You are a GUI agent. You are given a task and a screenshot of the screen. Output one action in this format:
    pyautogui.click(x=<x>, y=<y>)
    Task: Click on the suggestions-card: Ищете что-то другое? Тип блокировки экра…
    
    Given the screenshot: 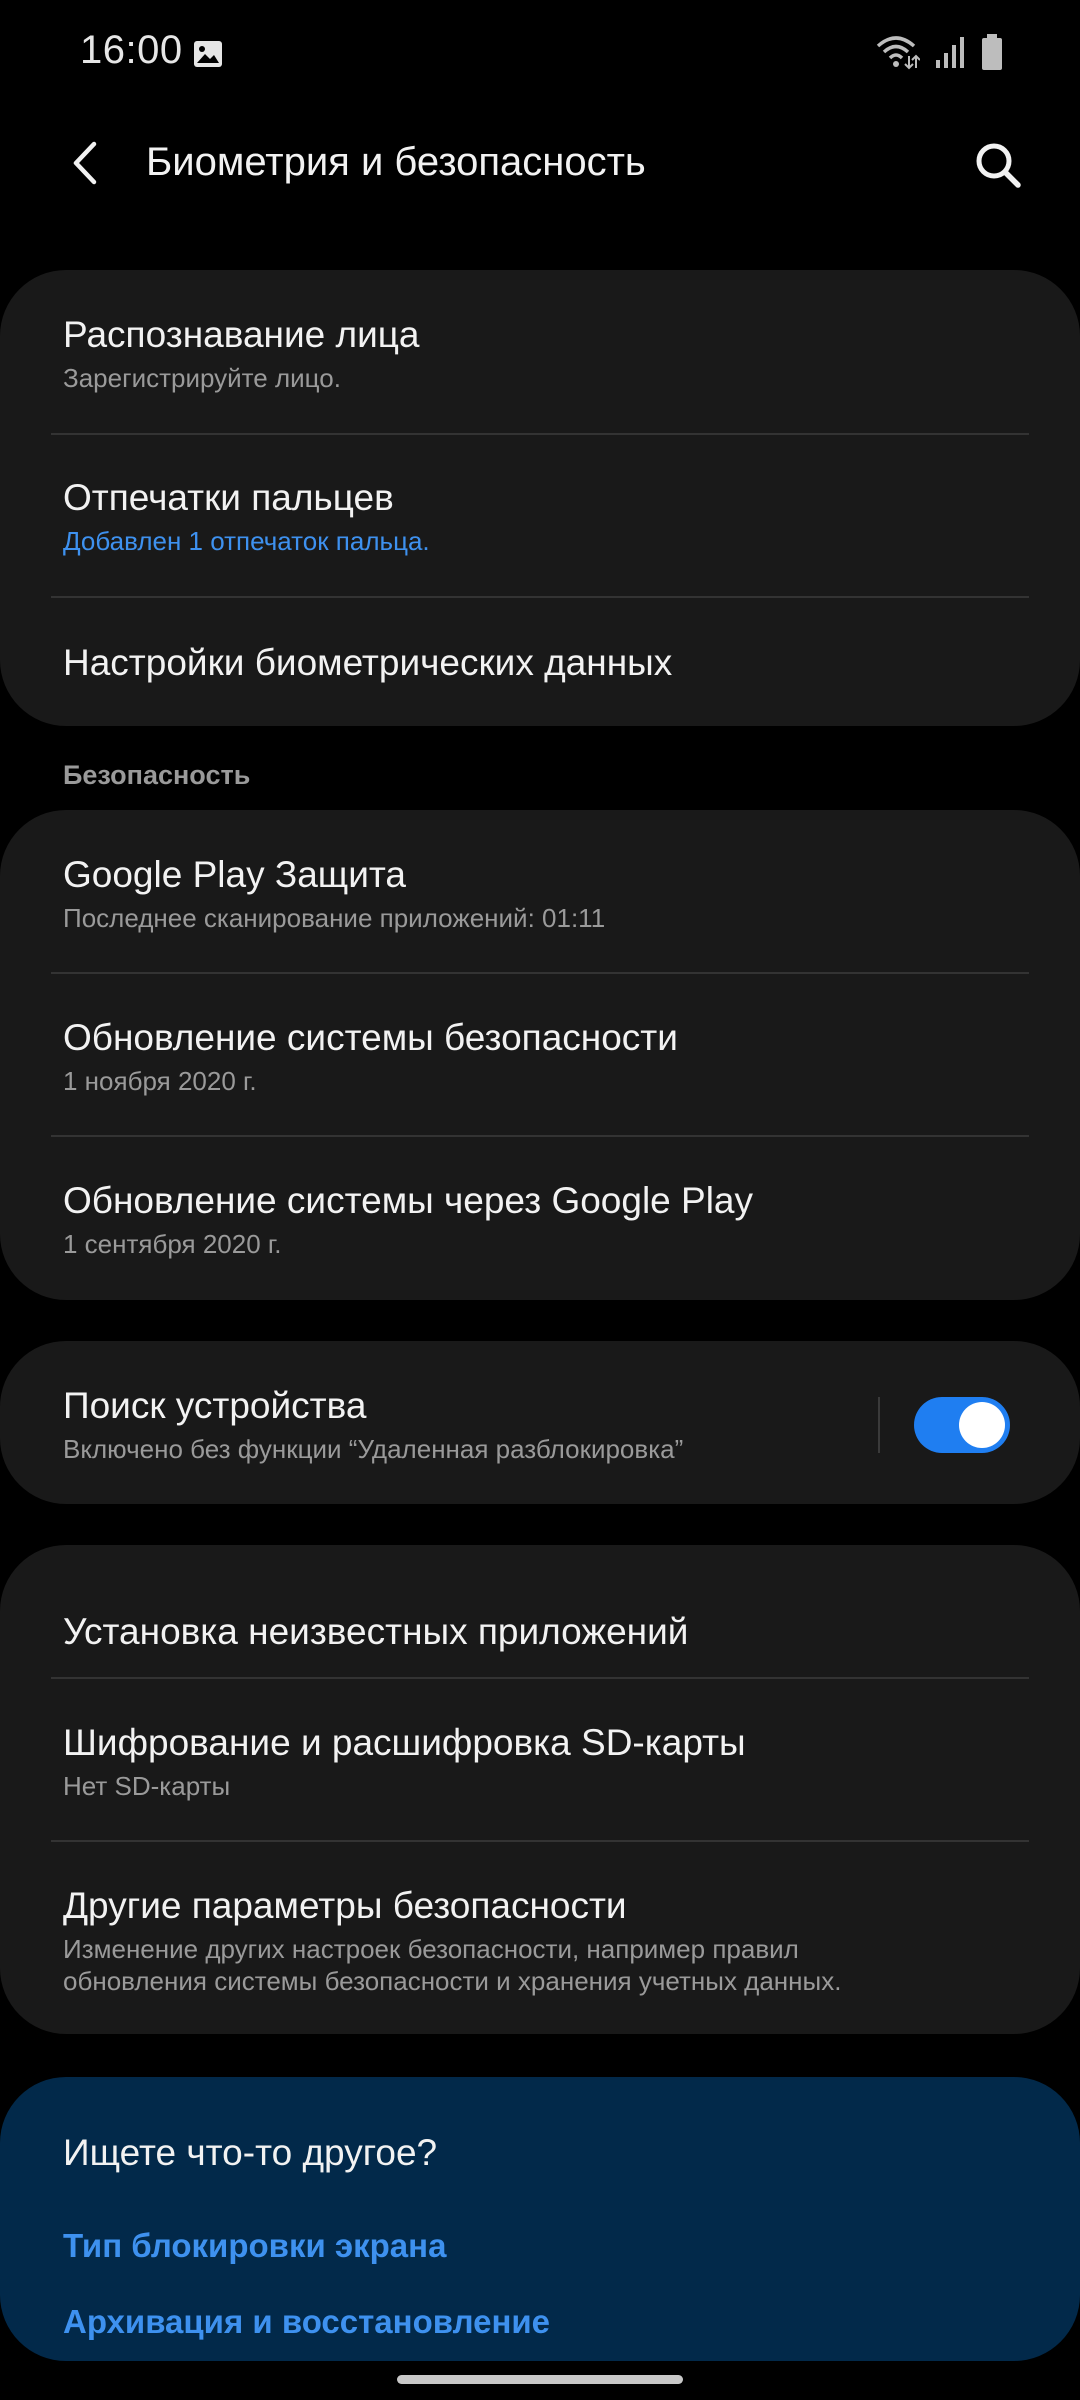 What is the action you would take?
    pyautogui.click(x=540, y=2219)
    